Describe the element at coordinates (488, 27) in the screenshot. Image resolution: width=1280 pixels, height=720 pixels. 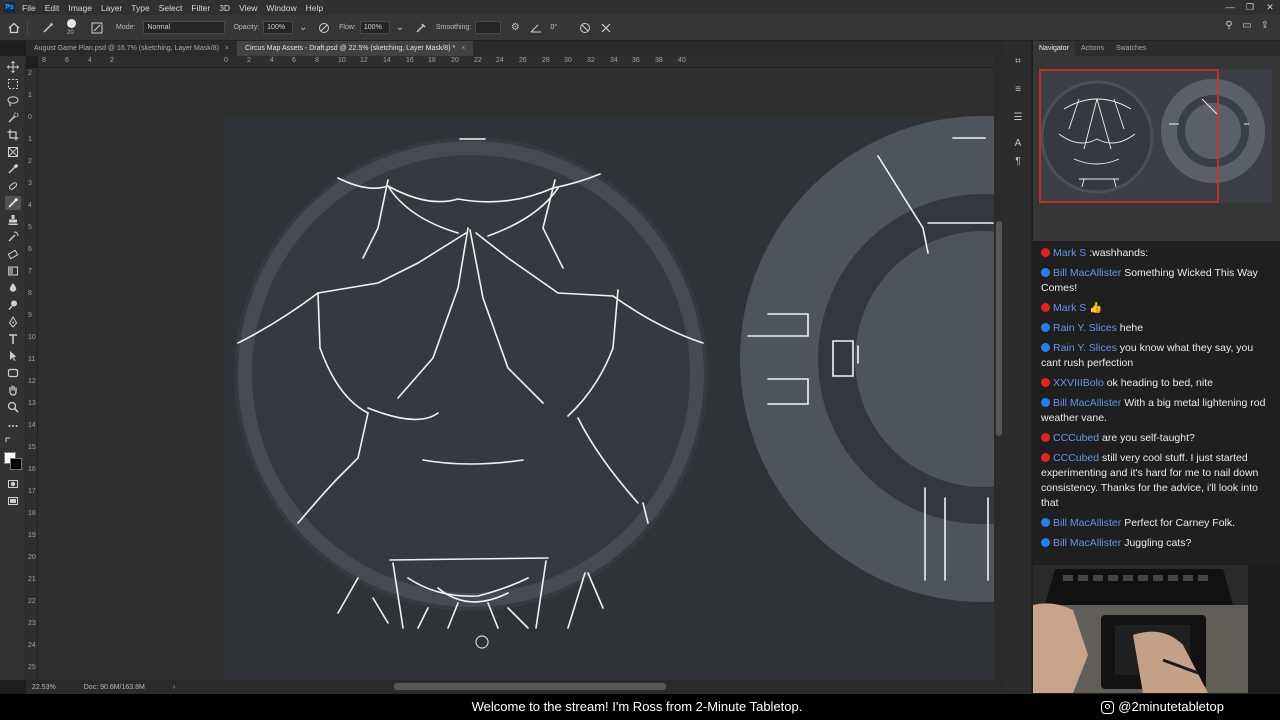
I see `smoothing-field` at that location.